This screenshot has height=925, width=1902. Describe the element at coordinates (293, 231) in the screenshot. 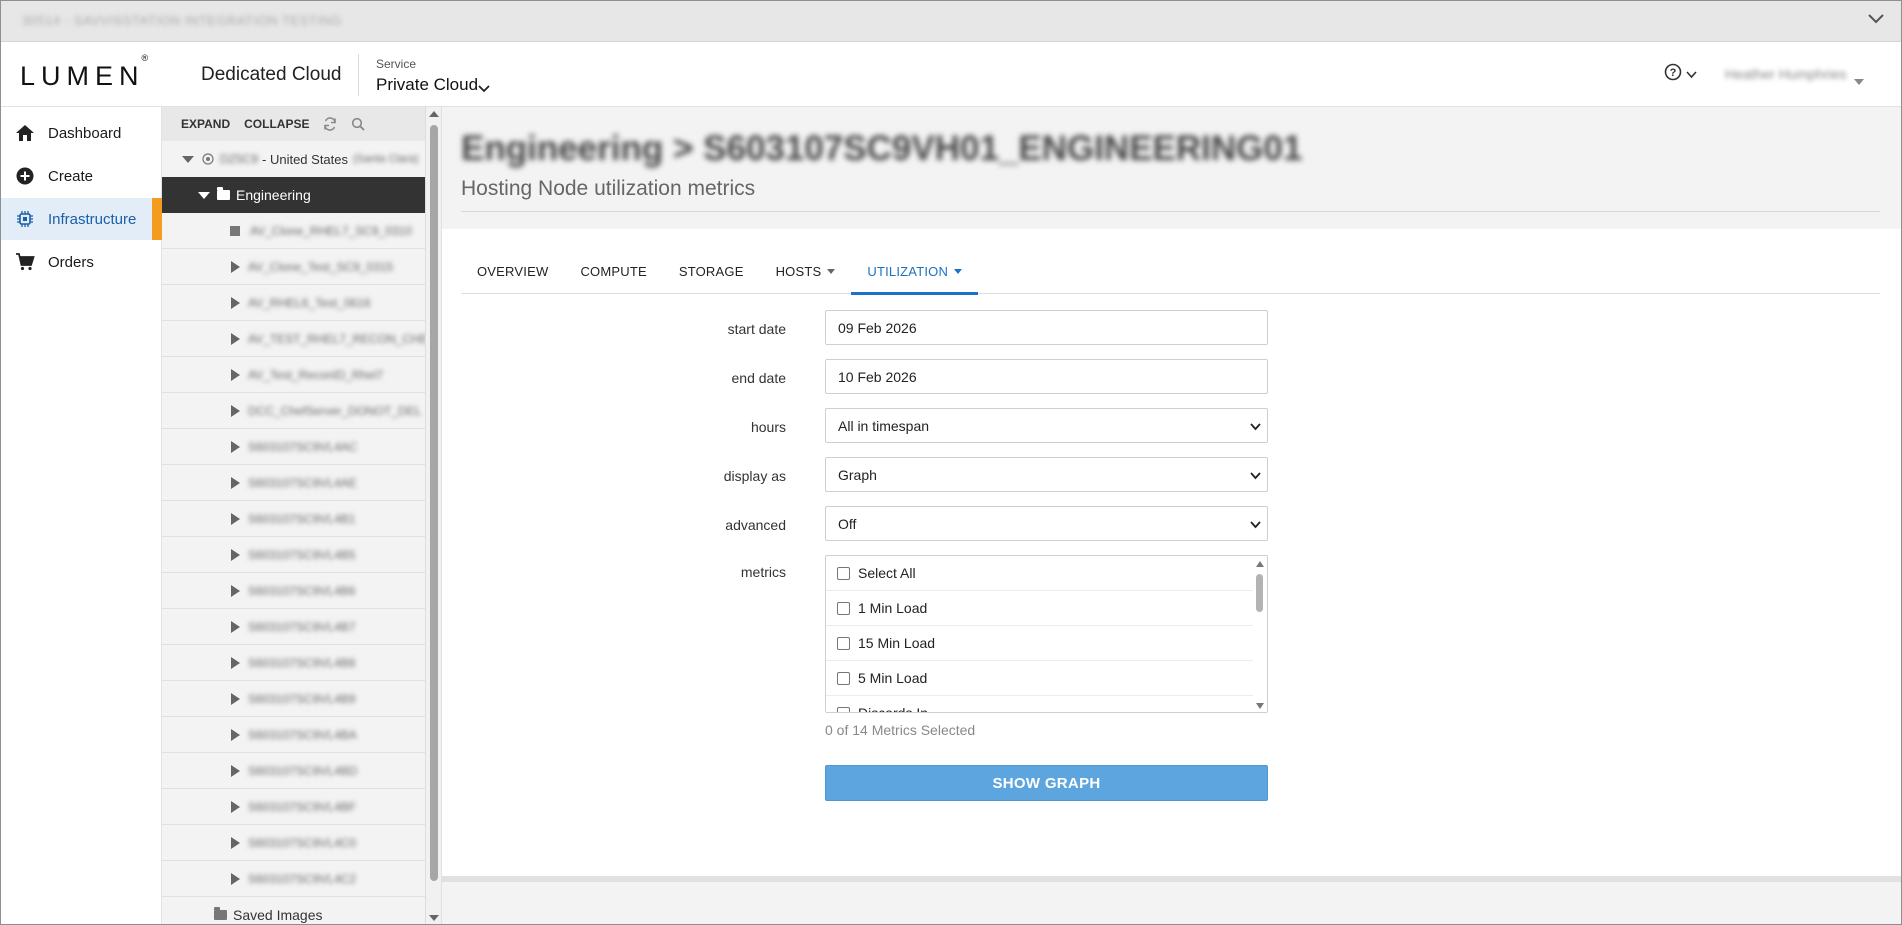

I see `tree-item: AV_Clone_RHEL7_SC9_0310` at that location.